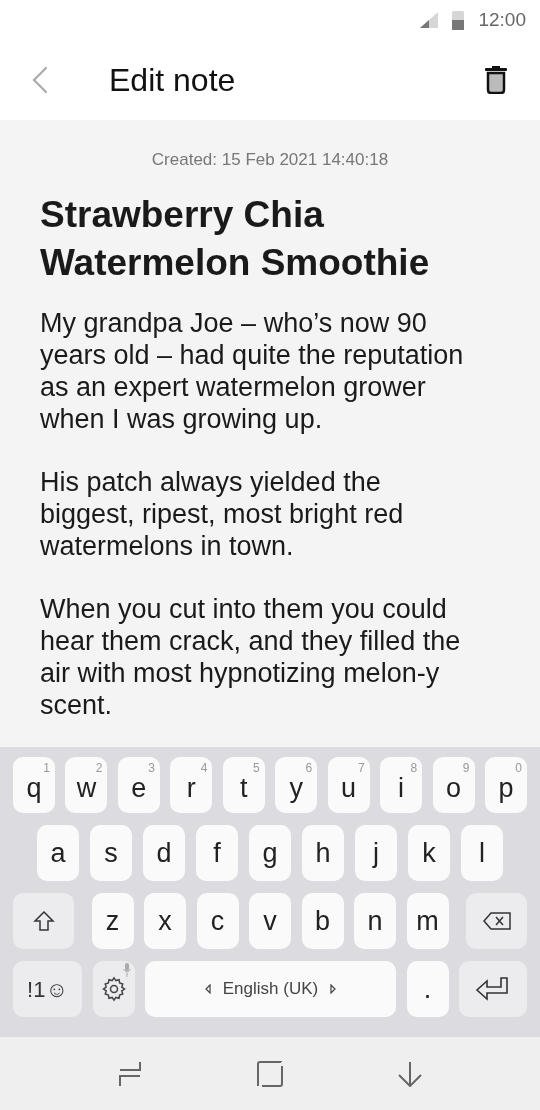 Image resolution: width=540 pixels, height=1110 pixels. What do you see at coordinates (252, 370) in the screenshot?
I see `note-paragraph: My grandpa Joe – who’s now 90 years old – had quite the reputation as an expert watermelon grower when I was growing up.` at bounding box center [252, 370].